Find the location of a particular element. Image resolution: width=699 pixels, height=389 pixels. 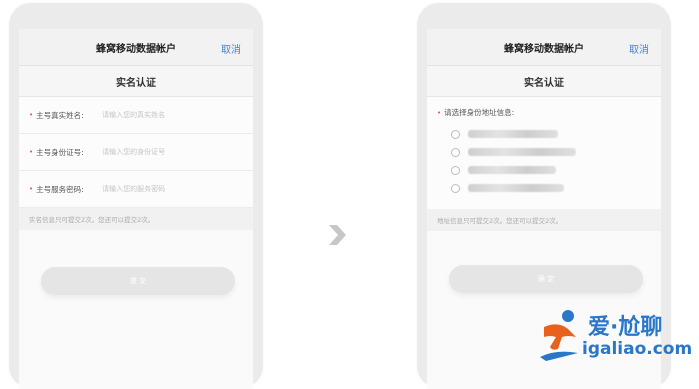

chevron-right-icon is located at coordinates (337, 235).